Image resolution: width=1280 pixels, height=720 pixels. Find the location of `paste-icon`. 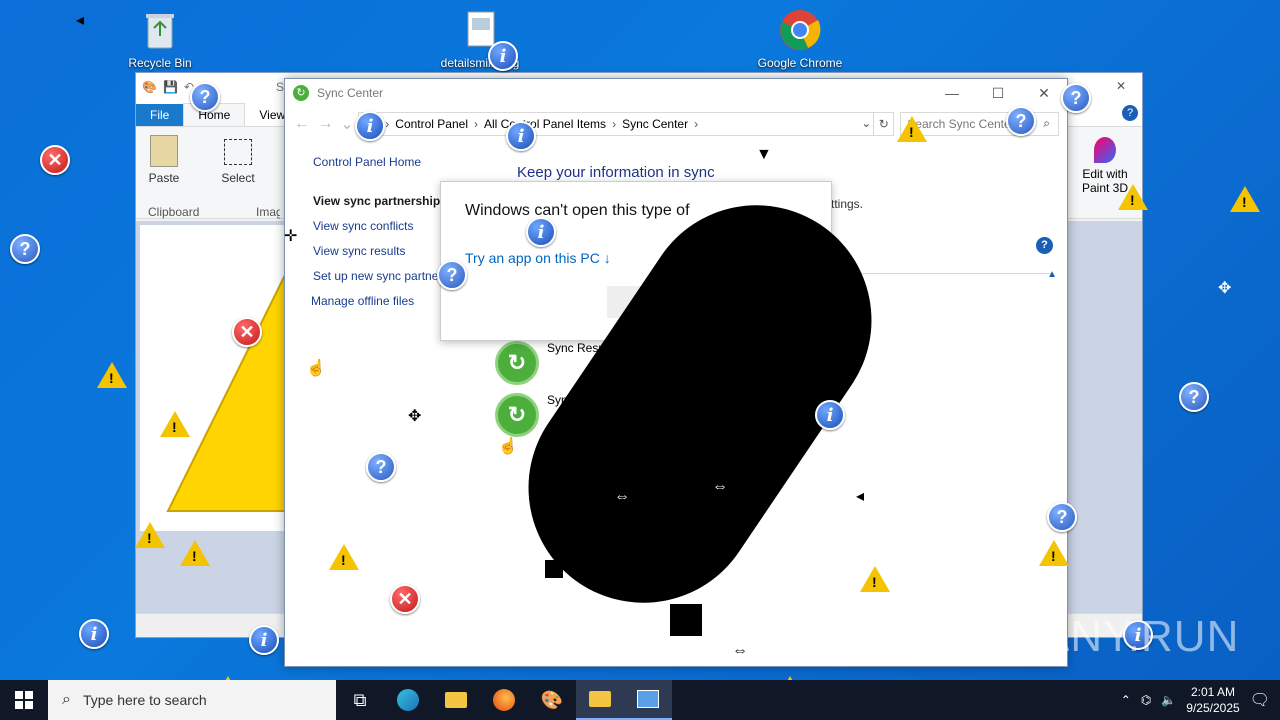

paste-icon is located at coordinates (164, 151).